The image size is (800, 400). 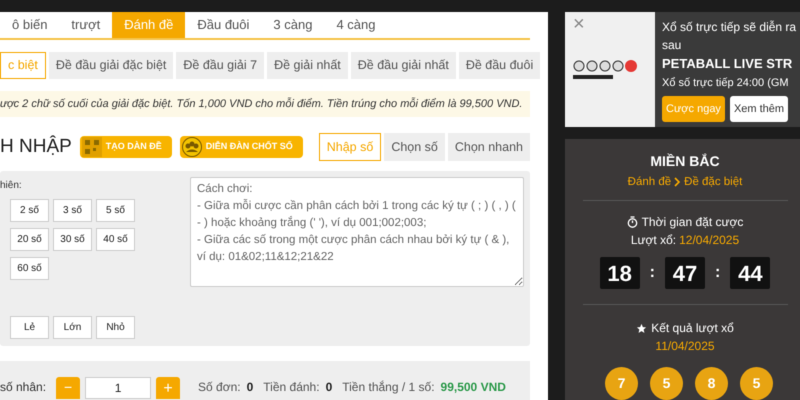 I want to click on quick-pick-button: 2 số, so click(x=29, y=210).